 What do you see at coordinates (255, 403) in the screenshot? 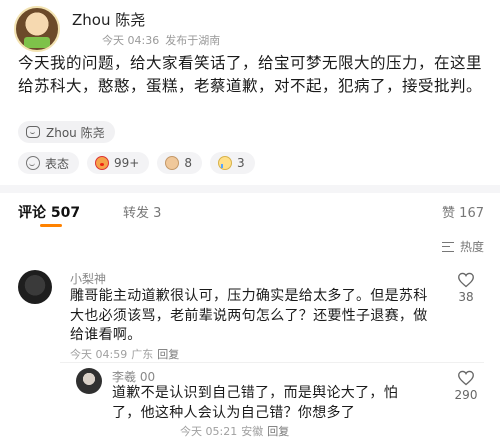
I see `comment-text: 道歉不是认识到自己错了，而是舆论大了，怕了，他这种人会认为自己错？你想多了` at bounding box center [255, 403].